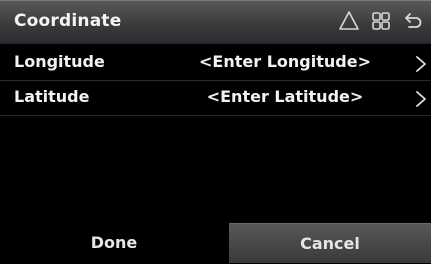 The image size is (431, 264). Describe the element at coordinates (52, 96) in the screenshot. I see `latitude-label: Latitude` at that location.